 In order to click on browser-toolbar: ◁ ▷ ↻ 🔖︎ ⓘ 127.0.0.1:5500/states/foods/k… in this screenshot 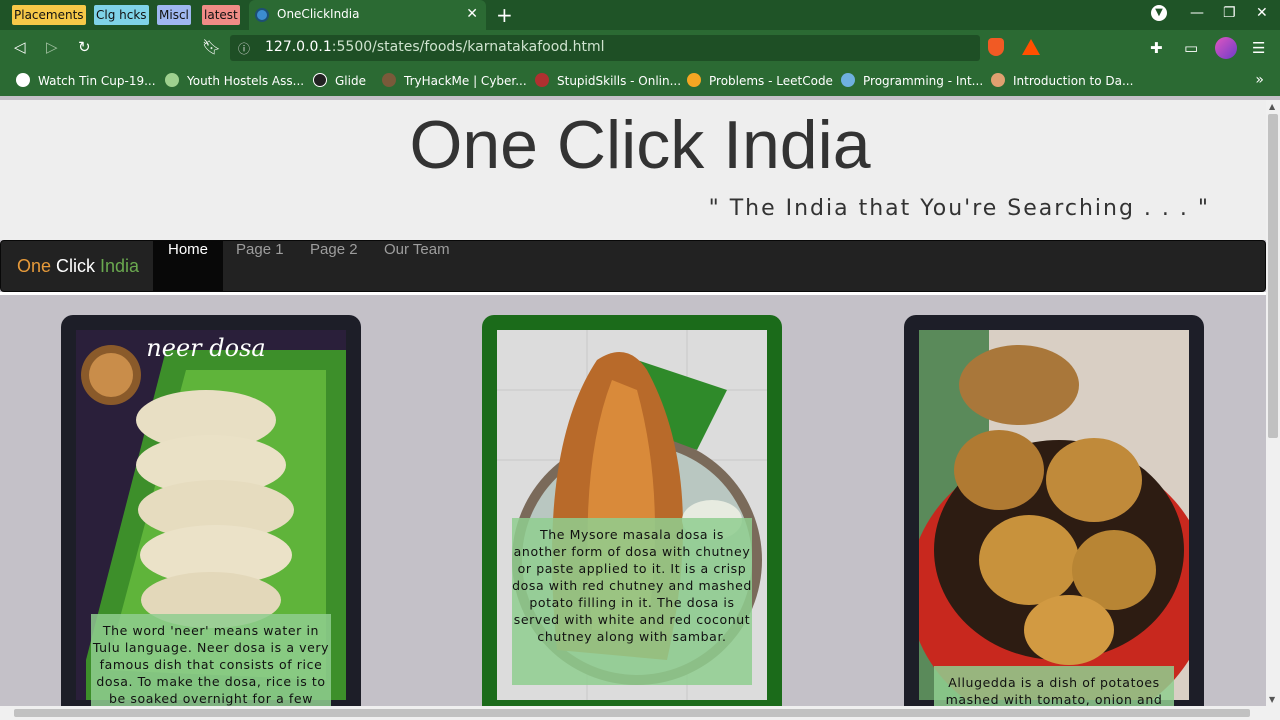, I will do `click(640, 48)`.